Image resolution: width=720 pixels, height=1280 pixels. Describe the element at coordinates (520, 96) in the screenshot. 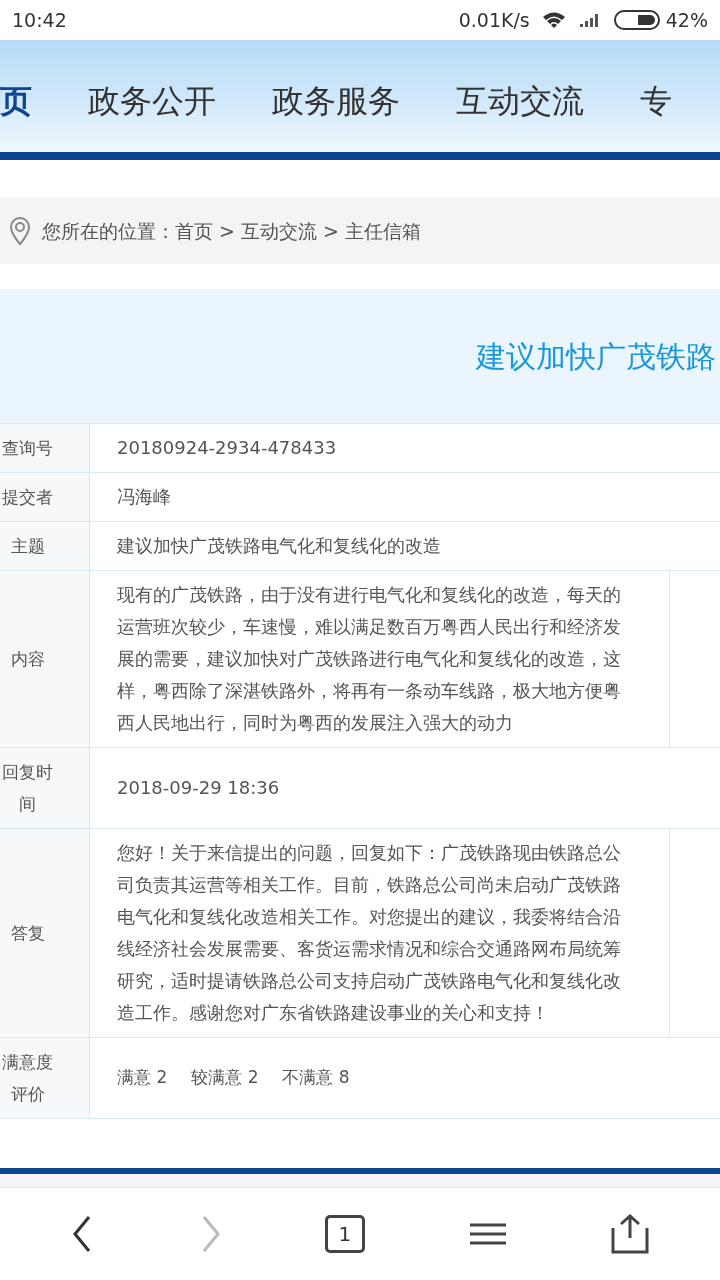

I see `nav-tab: 互动交流` at that location.